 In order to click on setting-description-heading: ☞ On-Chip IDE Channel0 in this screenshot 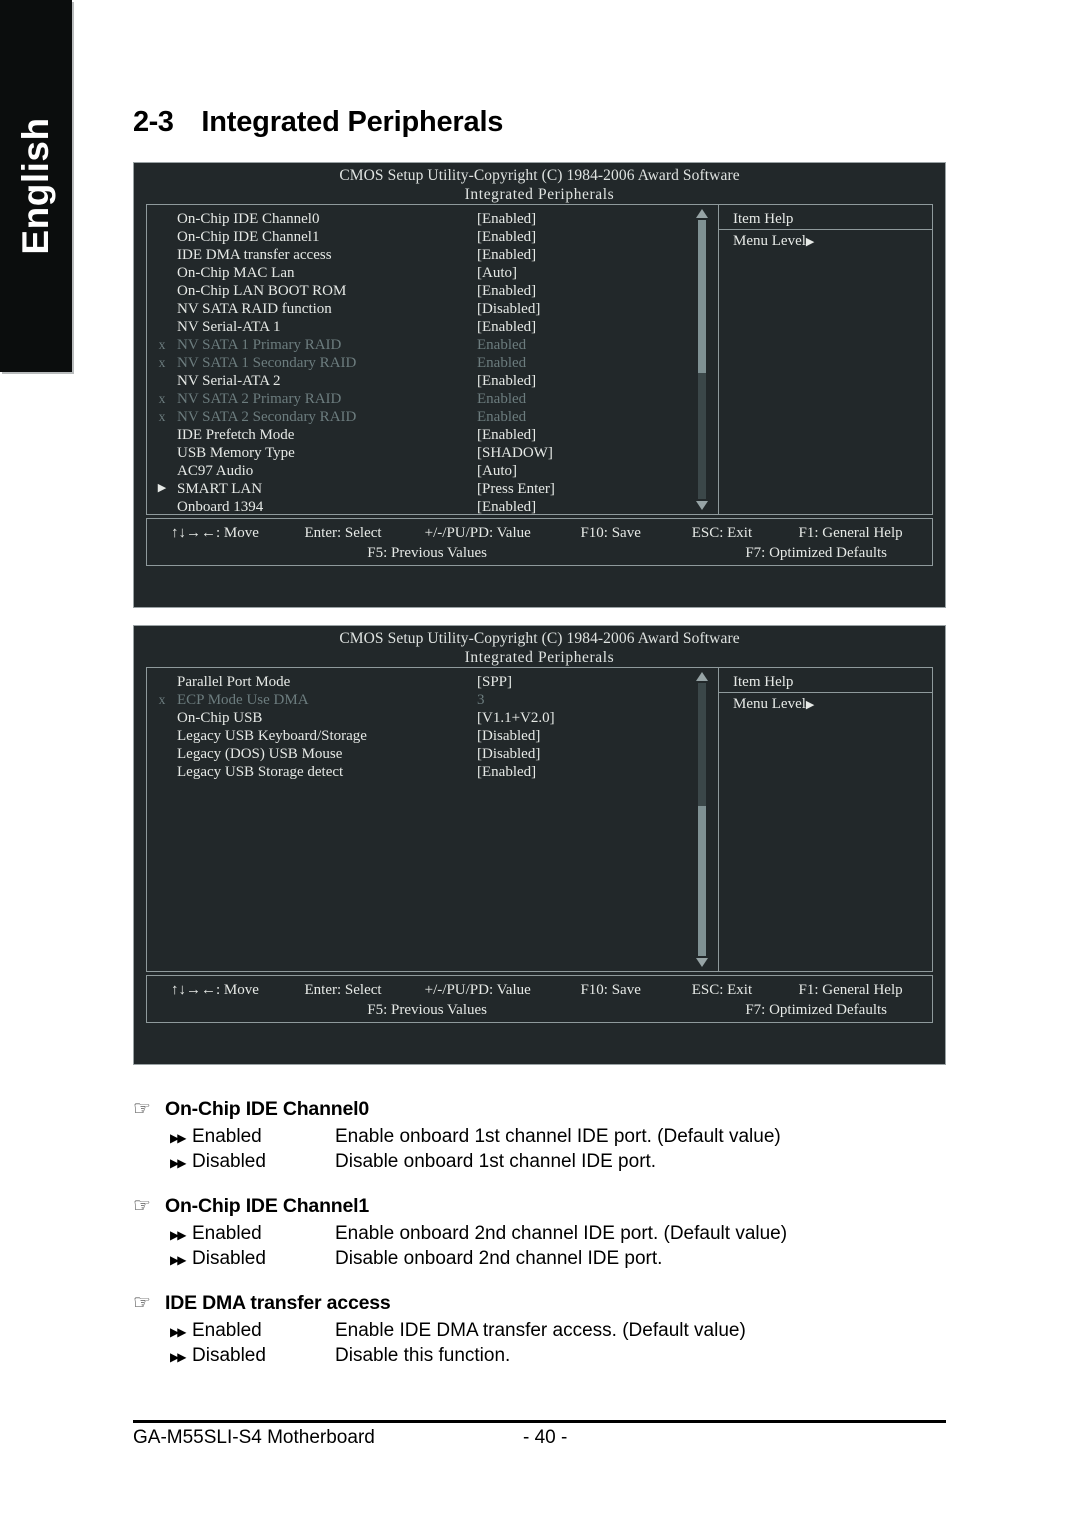, I will do `click(543, 1109)`.